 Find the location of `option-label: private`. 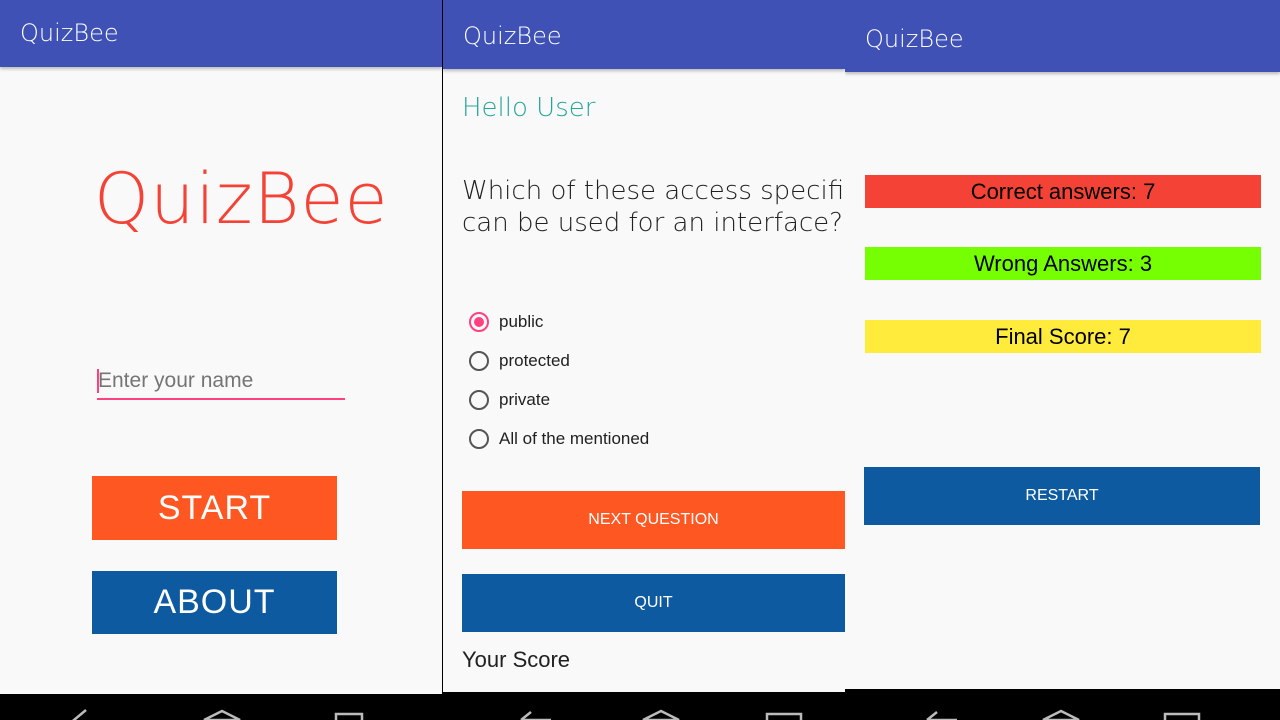

option-label: private is located at coordinates (525, 399).